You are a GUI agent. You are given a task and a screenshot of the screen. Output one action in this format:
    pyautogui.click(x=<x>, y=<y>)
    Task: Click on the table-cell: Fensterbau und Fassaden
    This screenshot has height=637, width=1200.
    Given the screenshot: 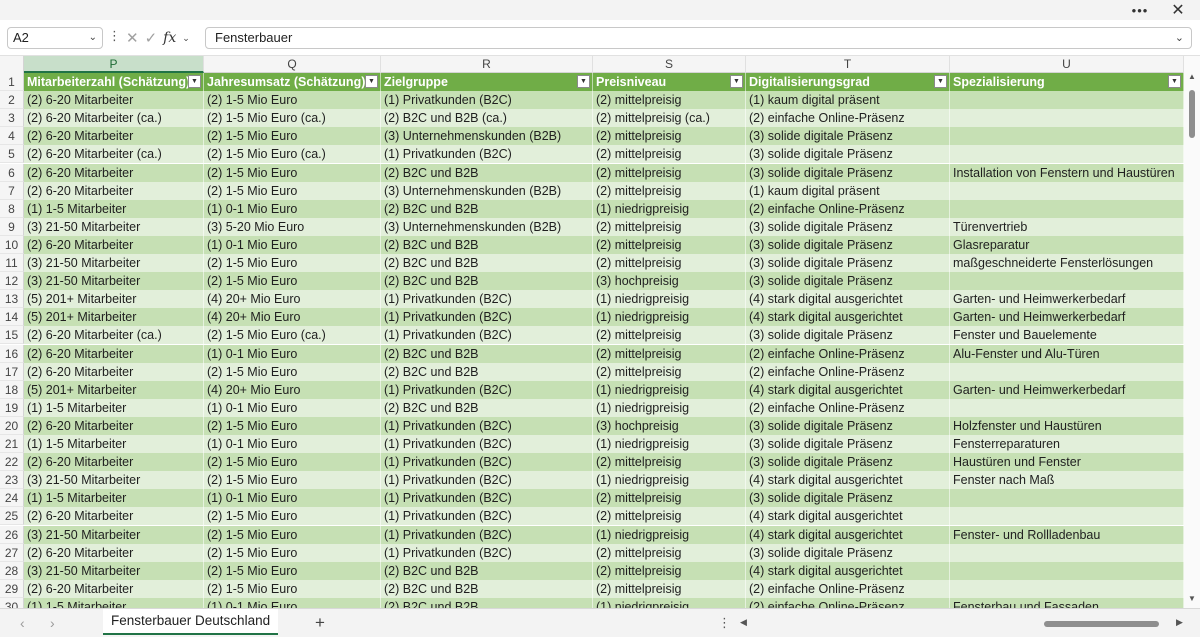 What is the action you would take?
    pyautogui.click(x=1067, y=602)
    